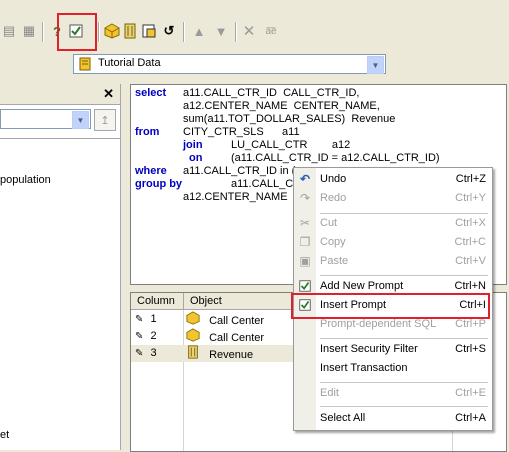 The height and width of the screenshot is (452, 509). I want to click on sql-text: sum(a11.TOT_DOLLAR_SALES) Revenue, so click(289, 119).